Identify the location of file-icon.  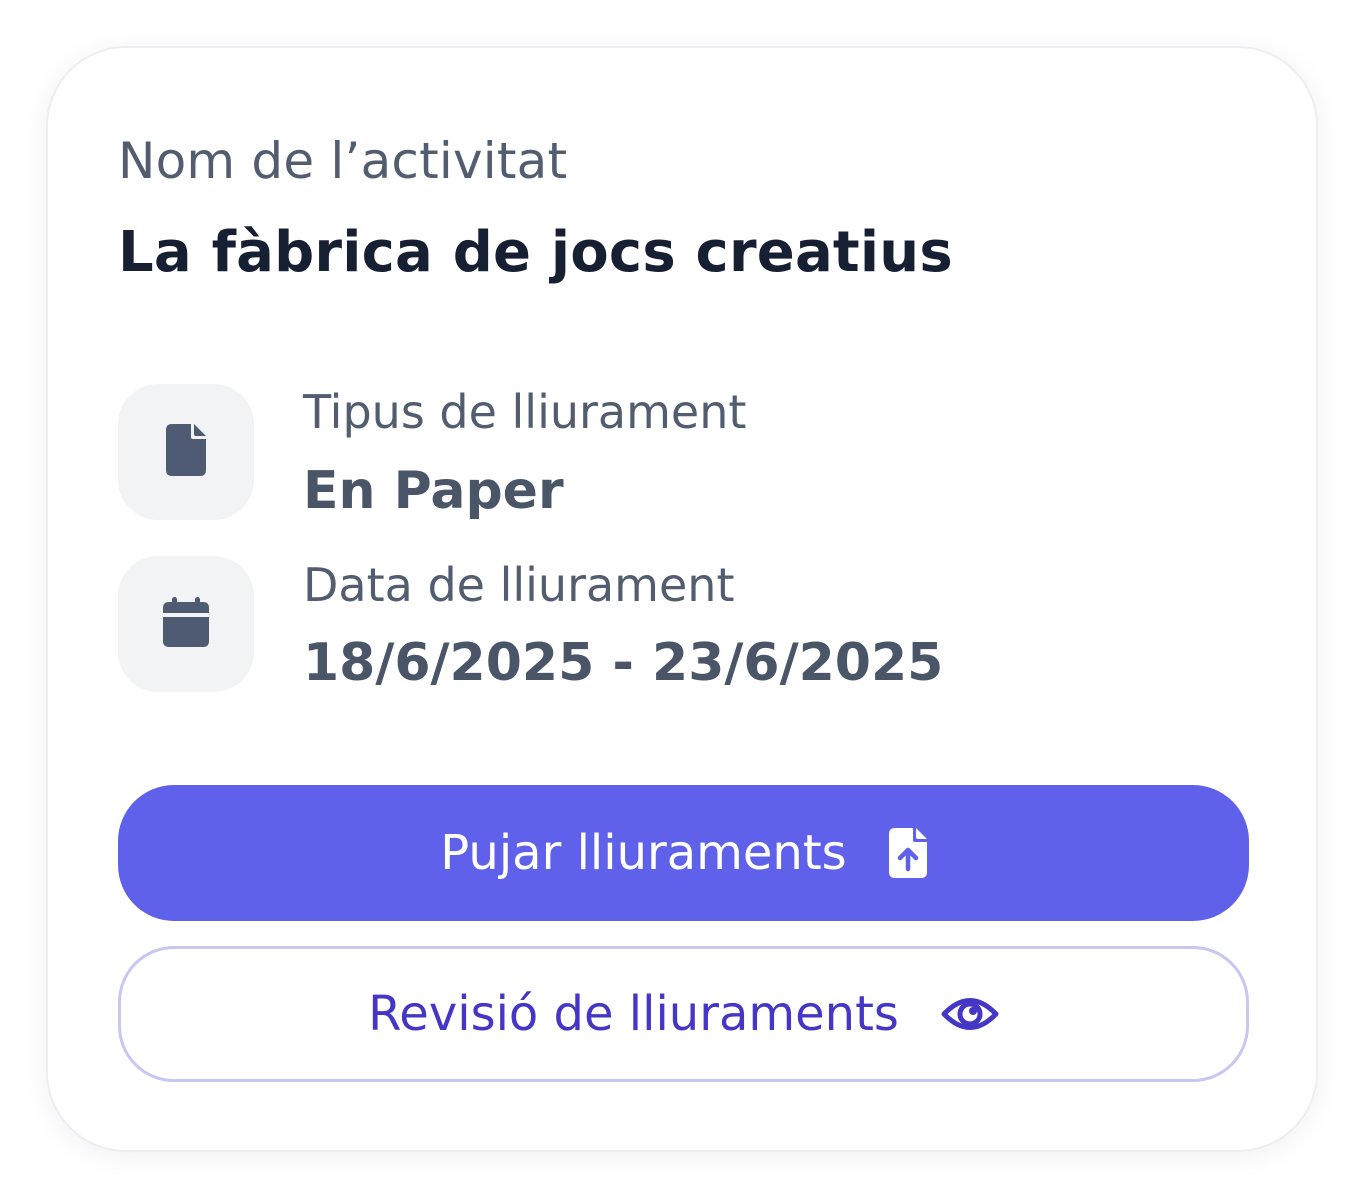
(186, 452).